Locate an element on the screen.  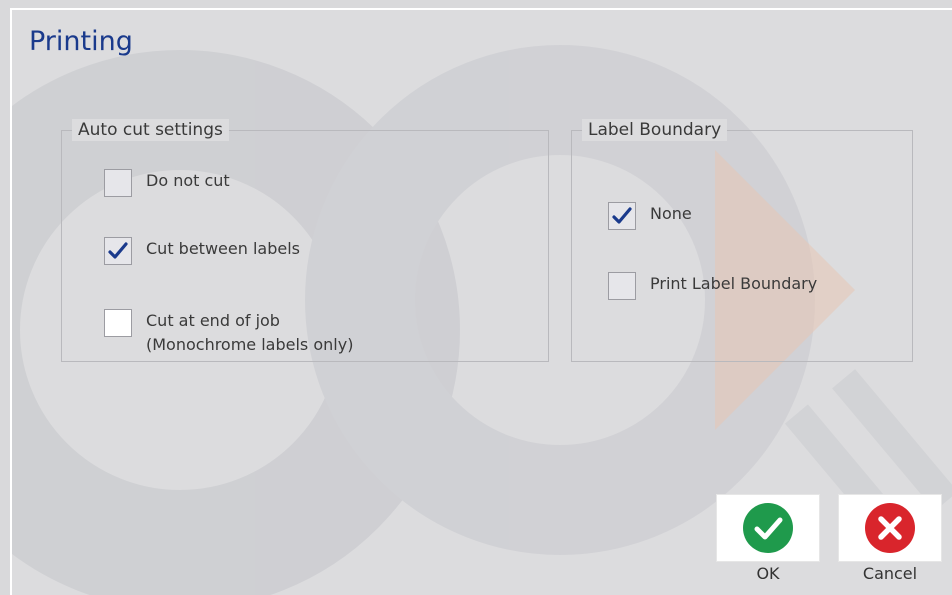
cut-between-labels-option: Cut between labels is located at coordinates (202, 251).